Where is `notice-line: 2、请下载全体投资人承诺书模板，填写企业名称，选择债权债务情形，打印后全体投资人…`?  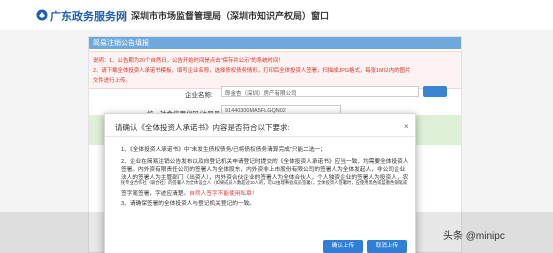 notice-line: 2、请下载全体投资人承诺书模板，填写企业名称，选择债权债务情形，打印后全体投资人… is located at coordinates (252, 71).